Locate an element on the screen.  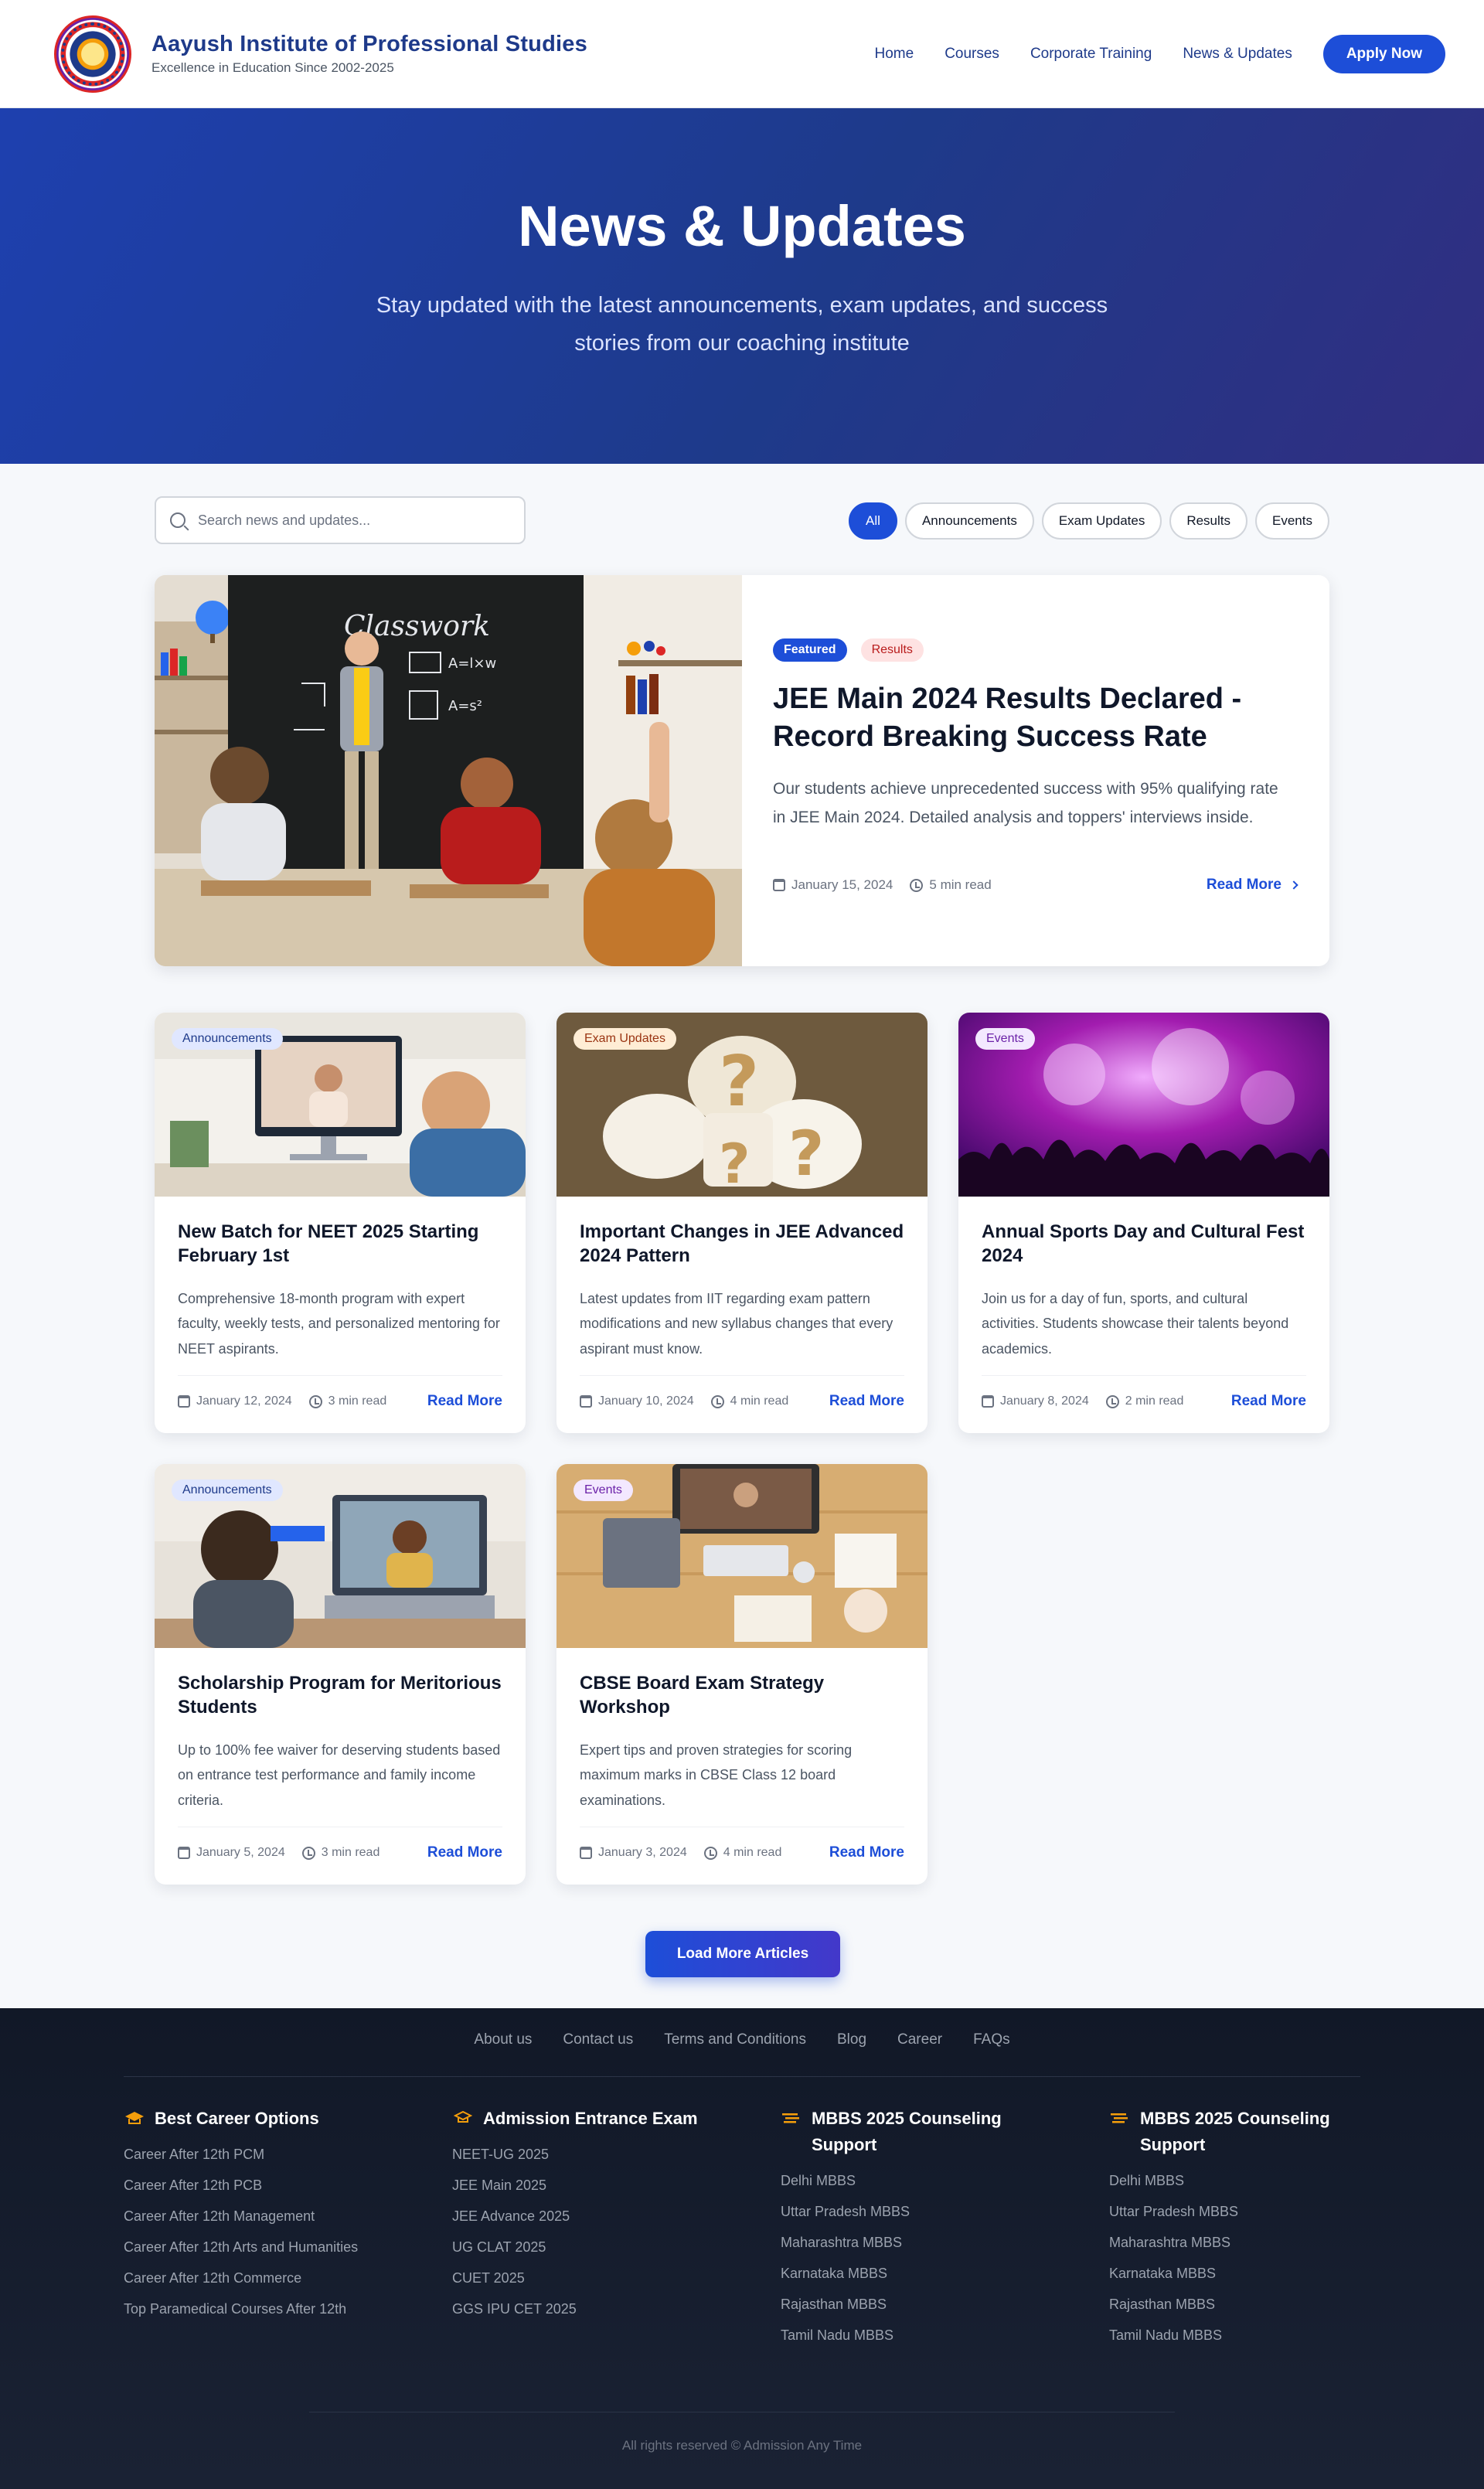
footer-column-title: MBBS 2025 Counseling Support is located at coordinates (907, 2132).